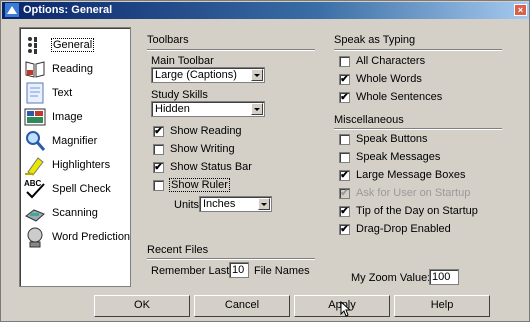 This screenshot has width=530, height=322. What do you see at coordinates (187, 205) in the screenshot?
I see `units-label: Units` at bounding box center [187, 205].